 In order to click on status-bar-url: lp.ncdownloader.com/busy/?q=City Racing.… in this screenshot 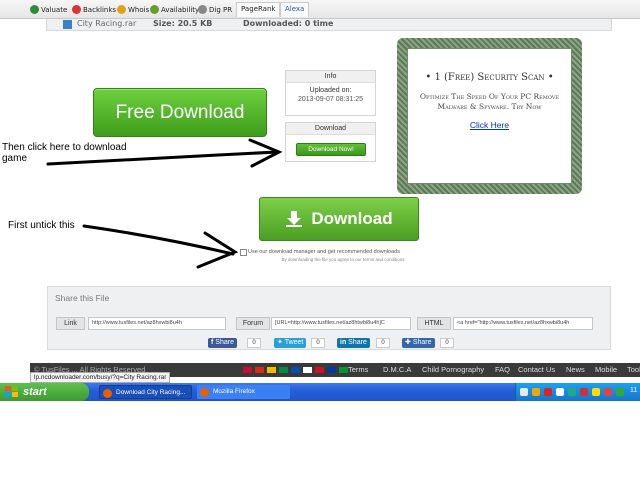, I will do `click(100, 377)`.